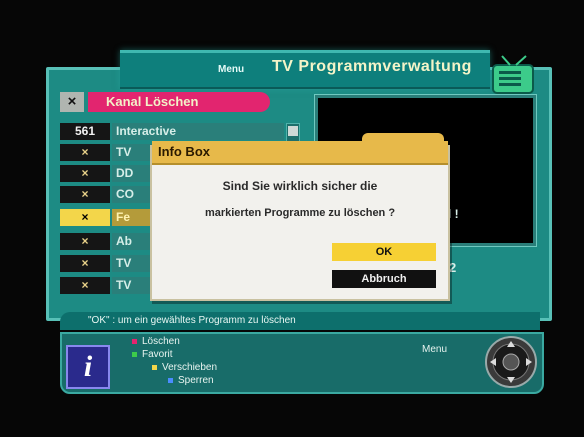  What do you see at coordinates (72, 102) in the screenshot?
I see `delete-mode-icon: ×` at bounding box center [72, 102].